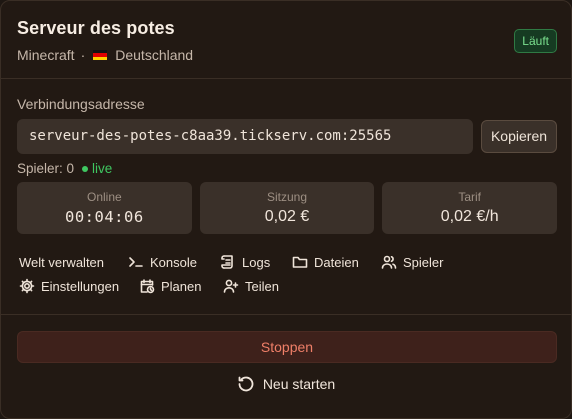 The width and height of the screenshot is (572, 419). What do you see at coordinates (100, 55) in the screenshot?
I see `germany-flag-icon` at bounding box center [100, 55].